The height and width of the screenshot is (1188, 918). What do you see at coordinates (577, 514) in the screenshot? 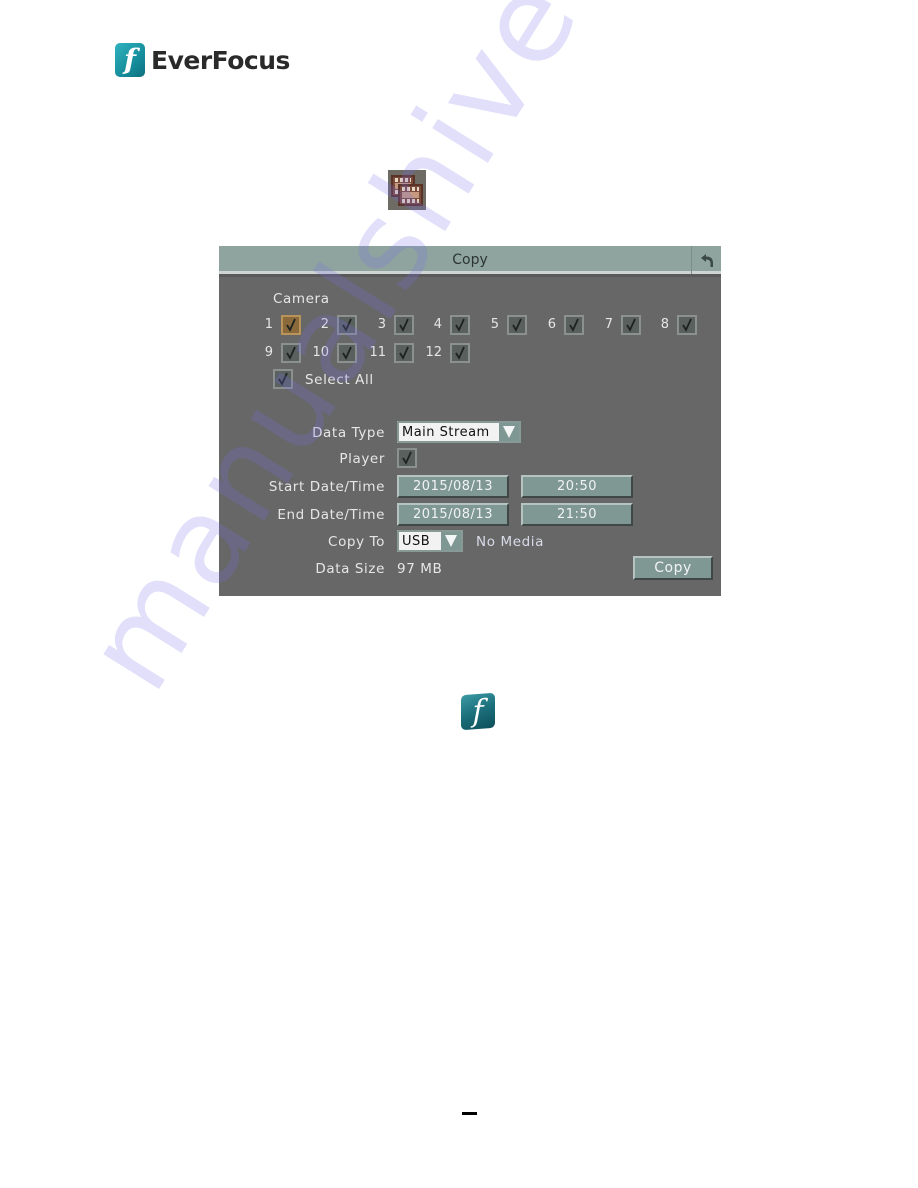
I see `end-time-field: 21:50` at bounding box center [577, 514].